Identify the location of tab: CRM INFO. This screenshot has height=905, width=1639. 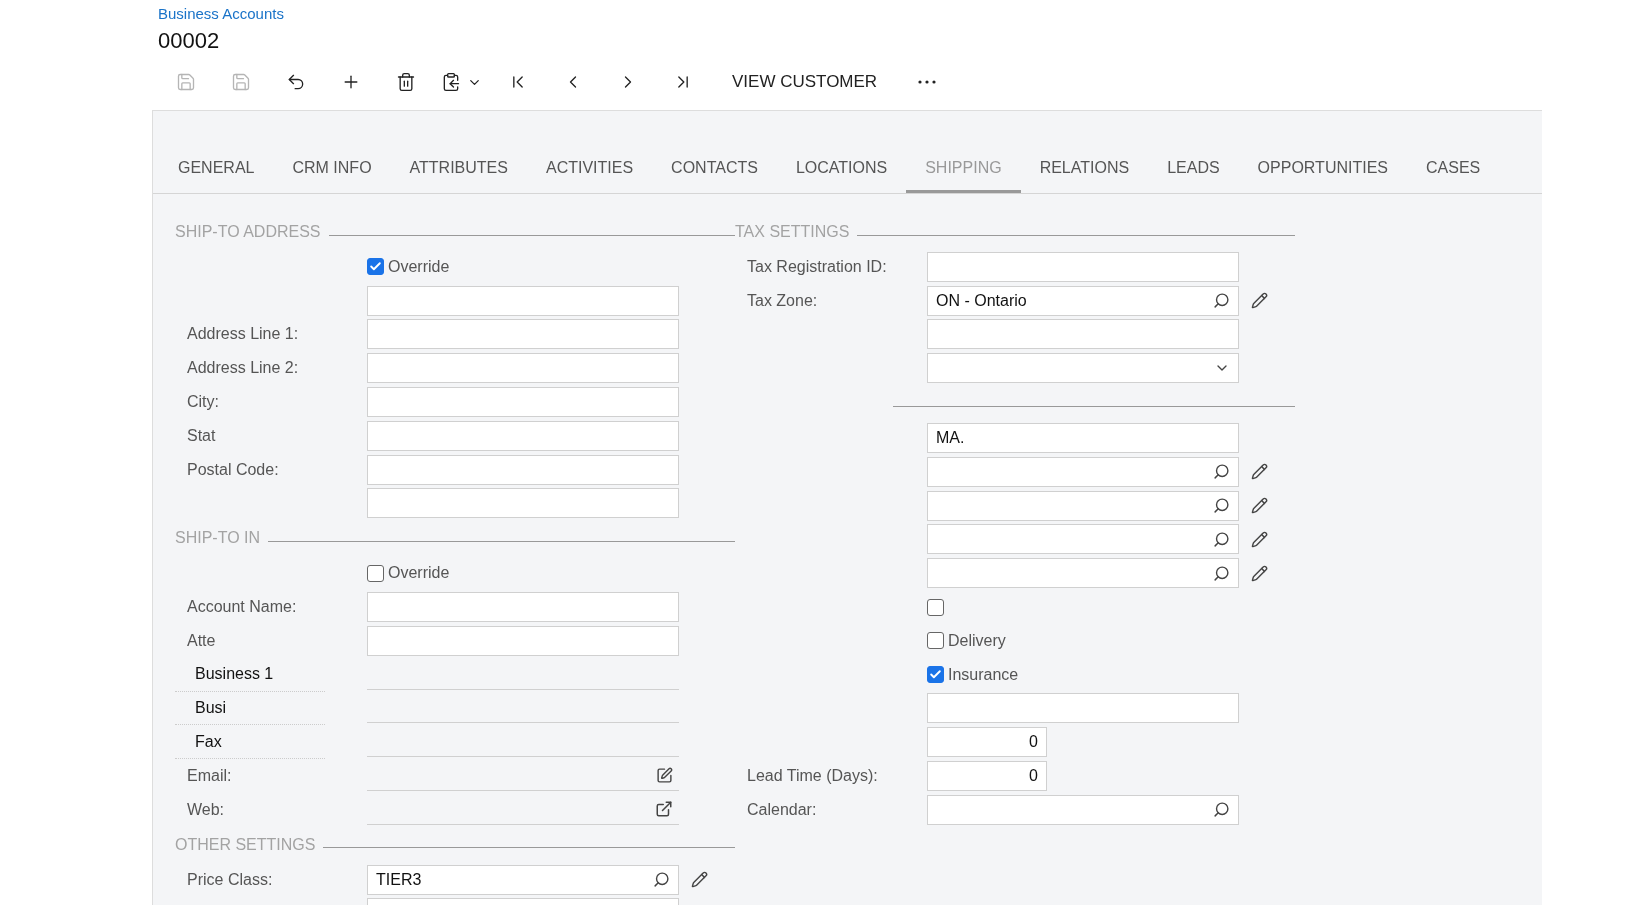
(332, 171).